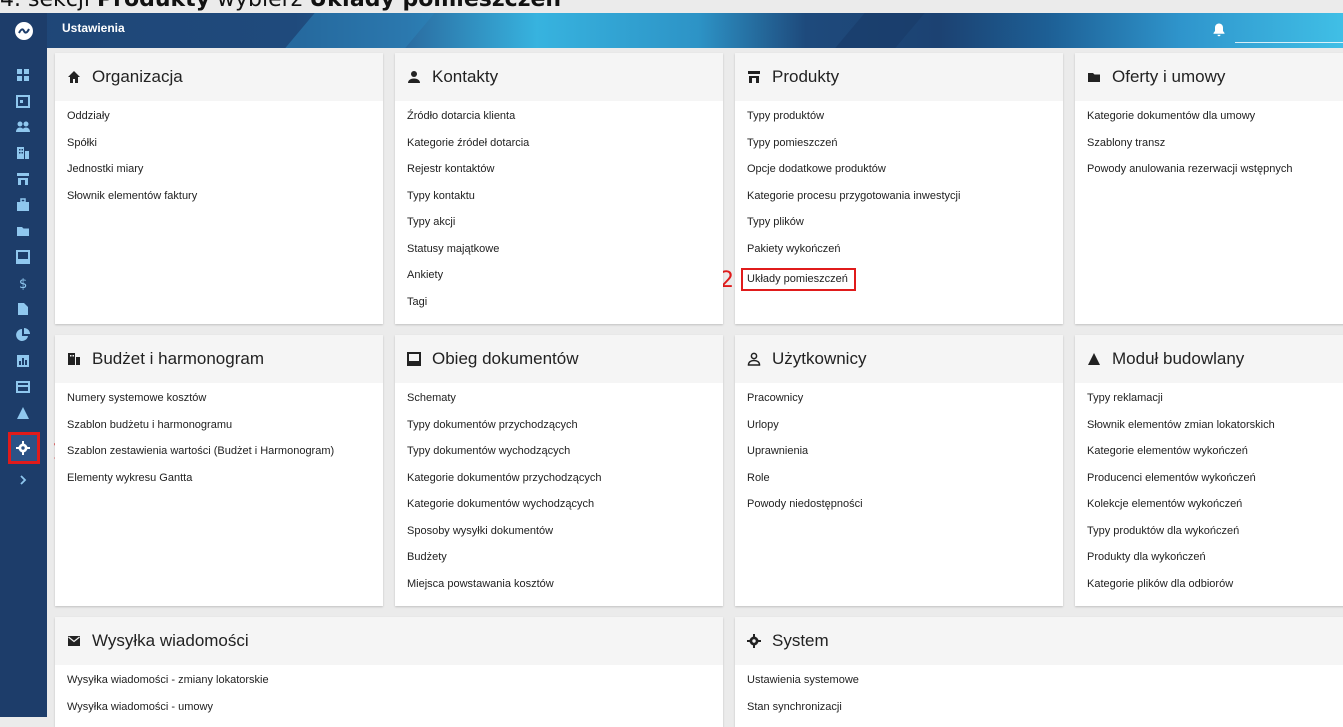 This screenshot has width=1343, height=727. Describe the element at coordinates (905, 457) in the screenshot. I see `settings-link: Uprawnienia` at that location.